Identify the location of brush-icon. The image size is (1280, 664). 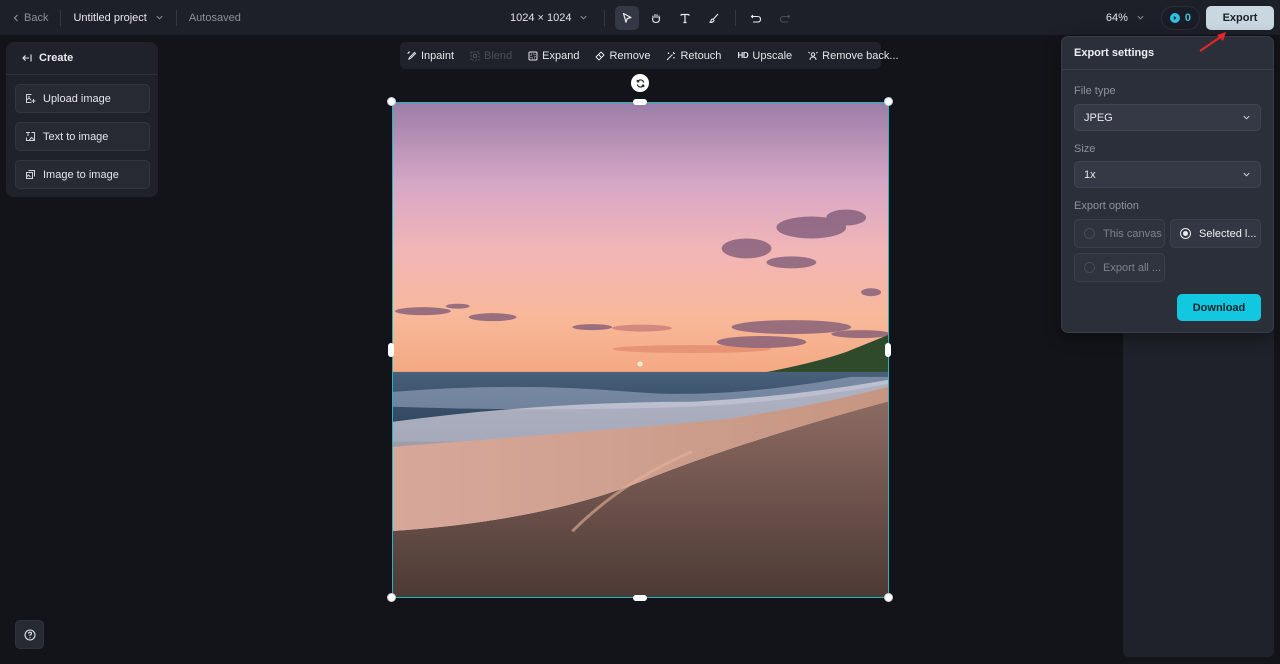
(714, 18).